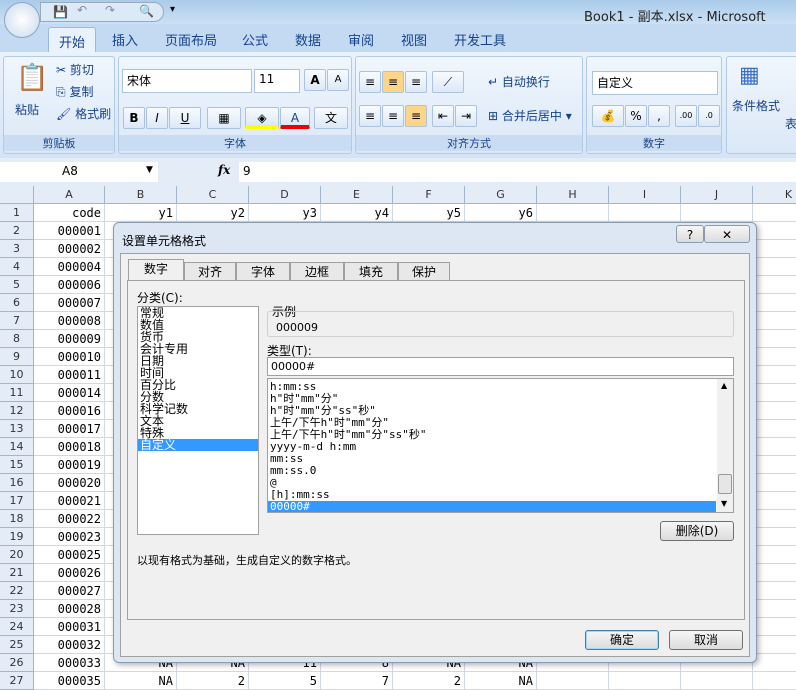  Describe the element at coordinates (530, 115) in the screenshot. I see `merge-center-button: ⊞ 合并后居中 ▾` at that location.